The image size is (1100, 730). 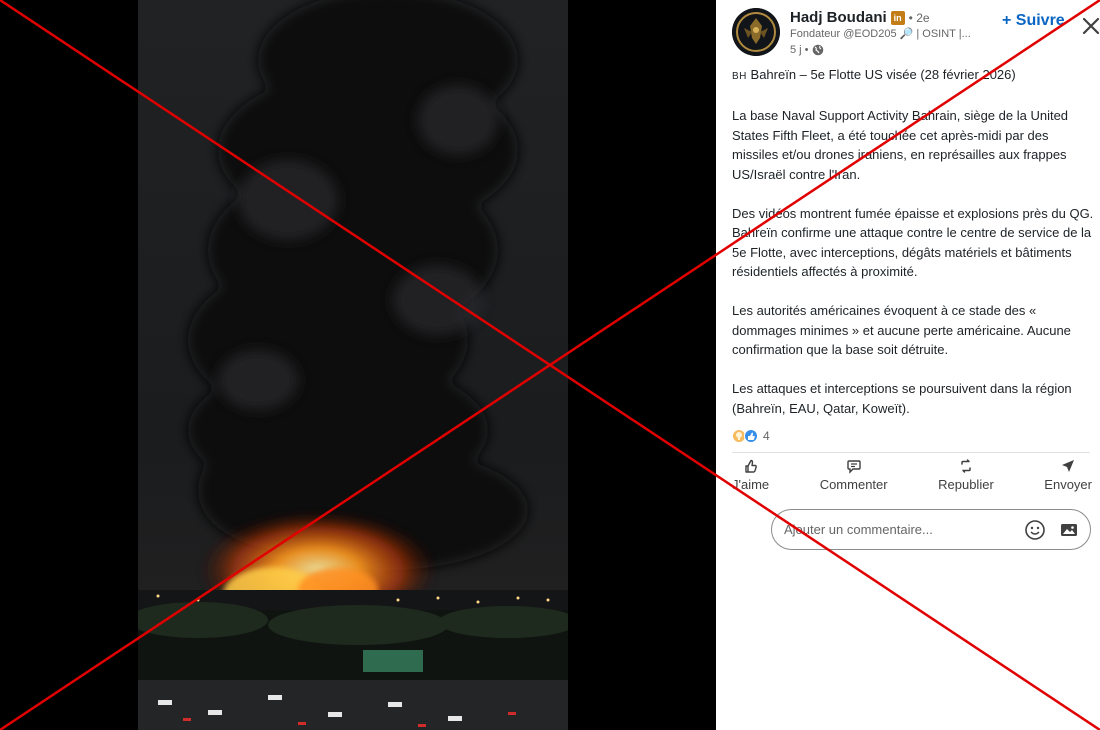 I want to click on author-line: Hadj Boudani in • 2e, so click(x=890, y=17).